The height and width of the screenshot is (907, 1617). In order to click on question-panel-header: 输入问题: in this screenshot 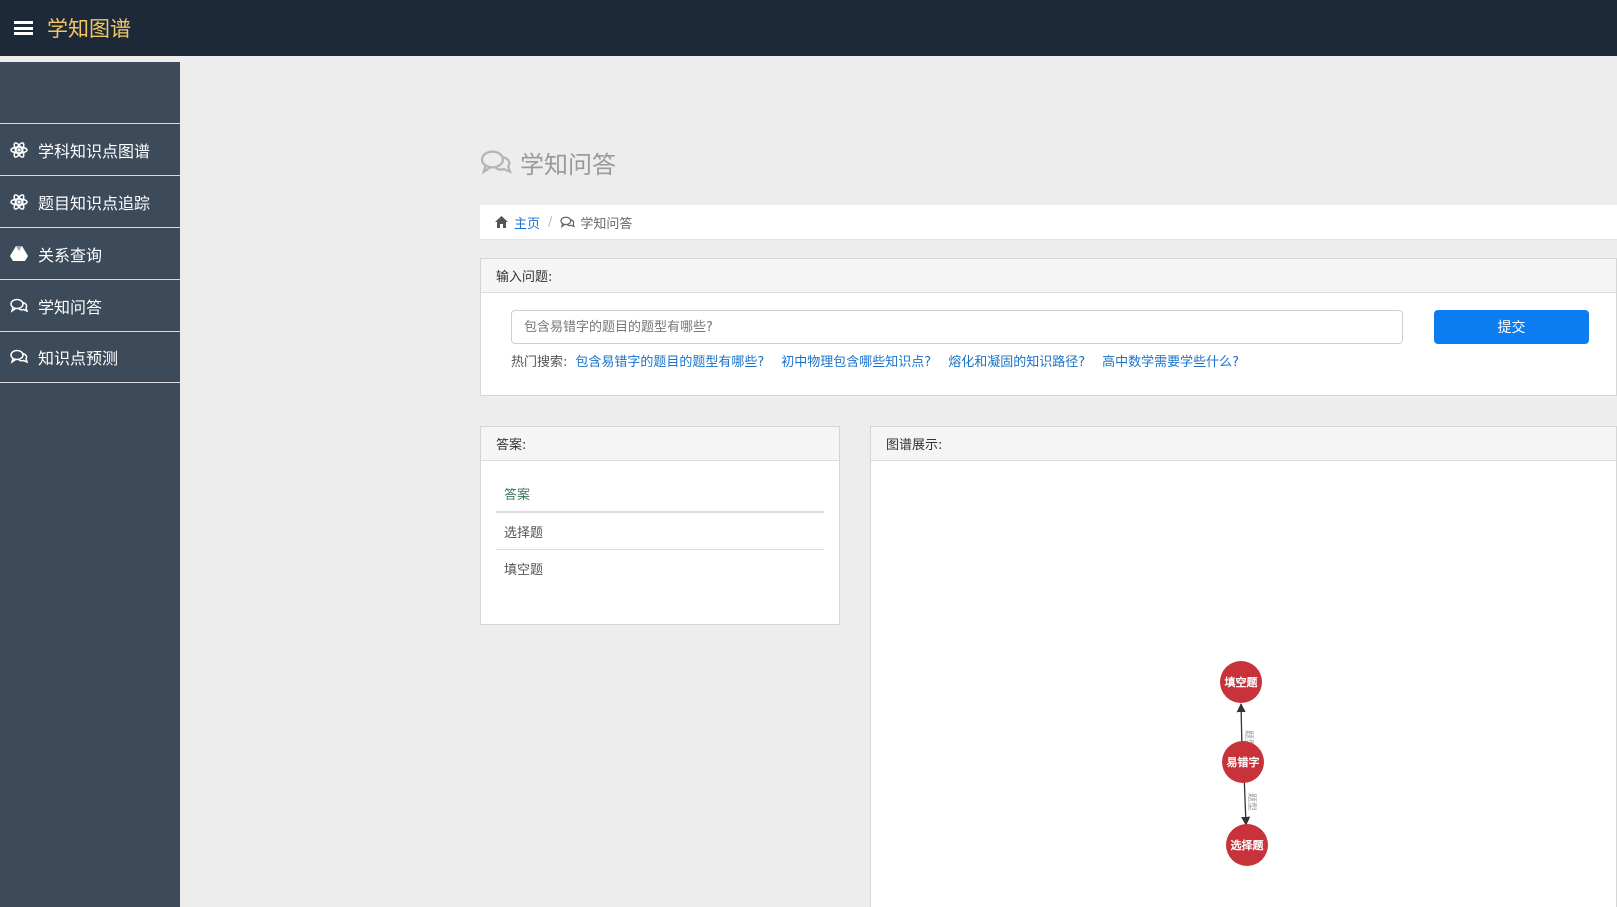, I will do `click(1048, 276)`.